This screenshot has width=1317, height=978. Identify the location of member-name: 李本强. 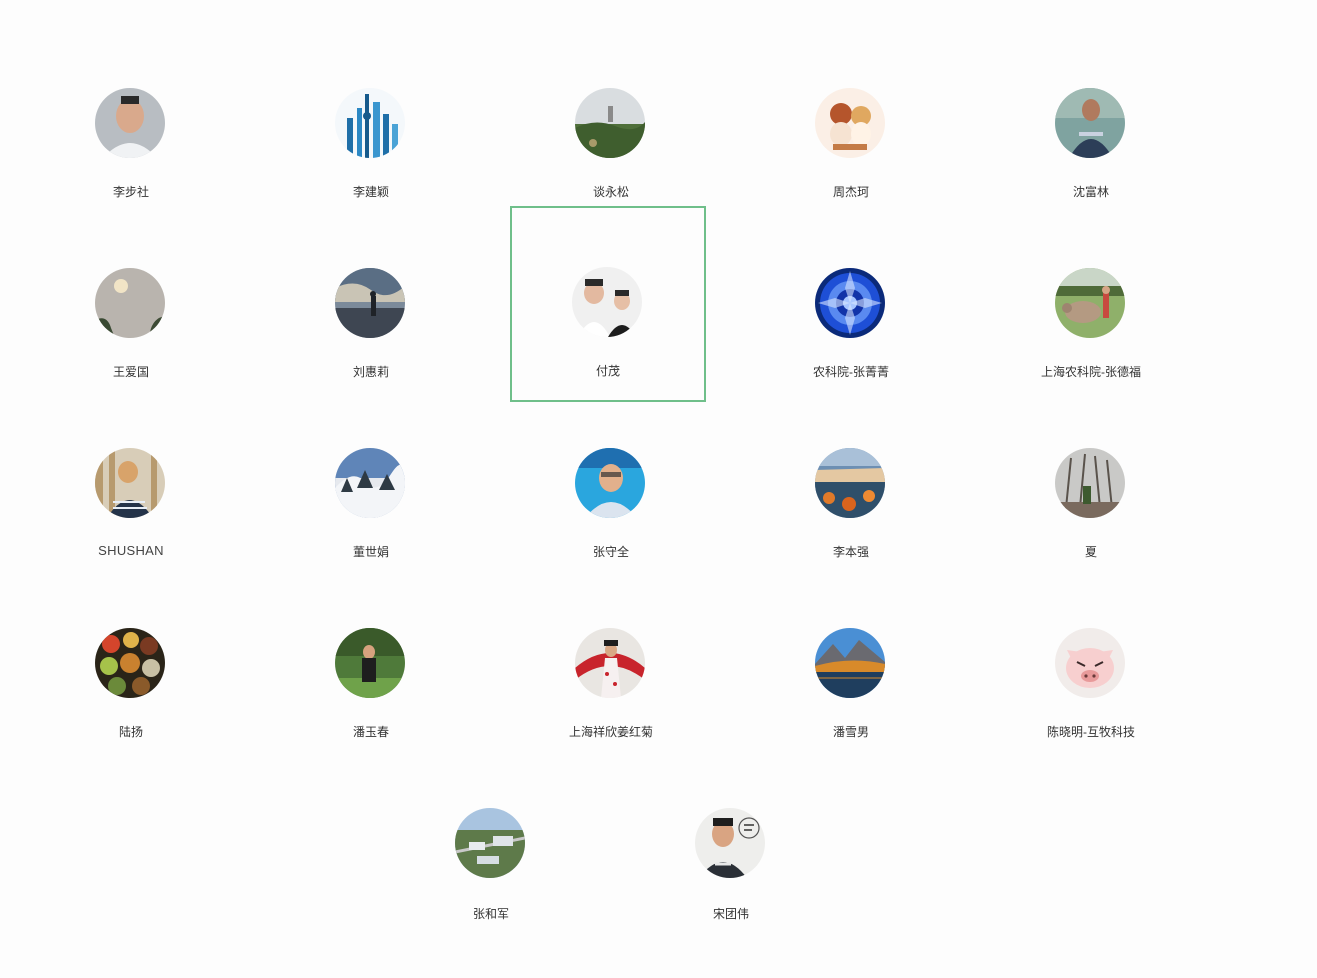
(850, 552).